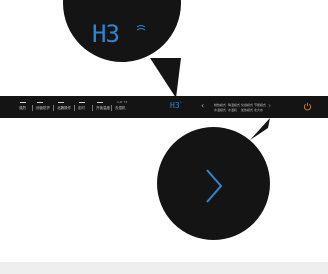  Describe the element at coordinates (307, 106) in the screenshot. I see `power-icon` at that location.